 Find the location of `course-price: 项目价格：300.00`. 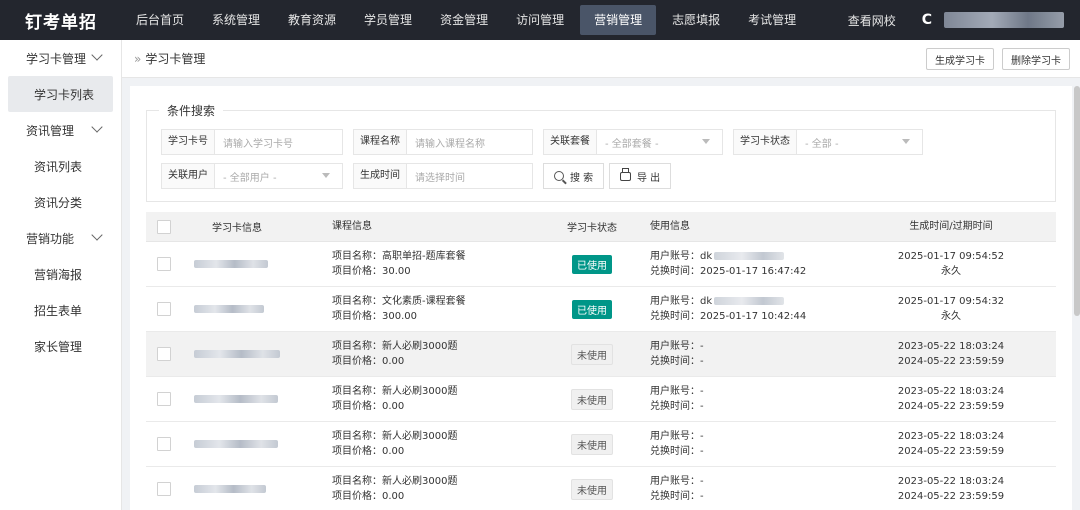

course-price: 项目价格：300.00 is located at coordinates (374, 316).